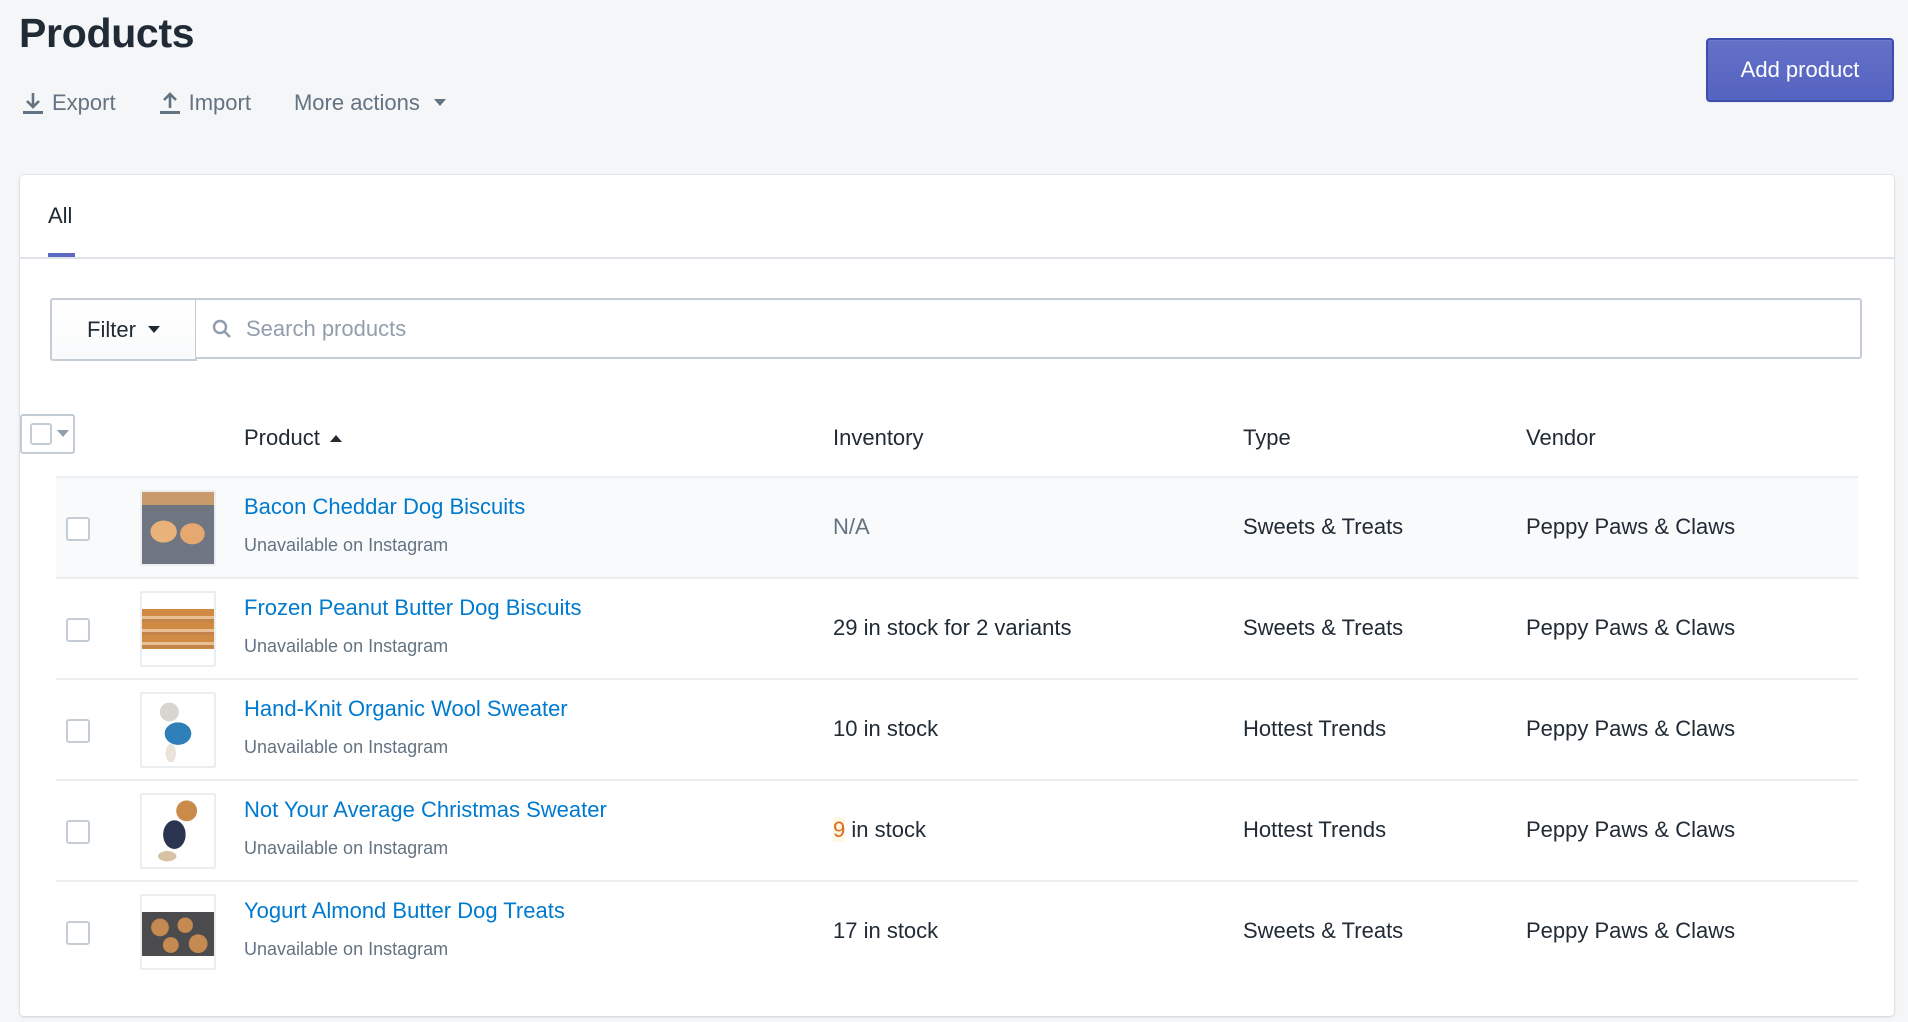 The height and width of the screenshot is (1022, 1908). I want to click on page-actions: Export Import More actions, so click(259, 103).